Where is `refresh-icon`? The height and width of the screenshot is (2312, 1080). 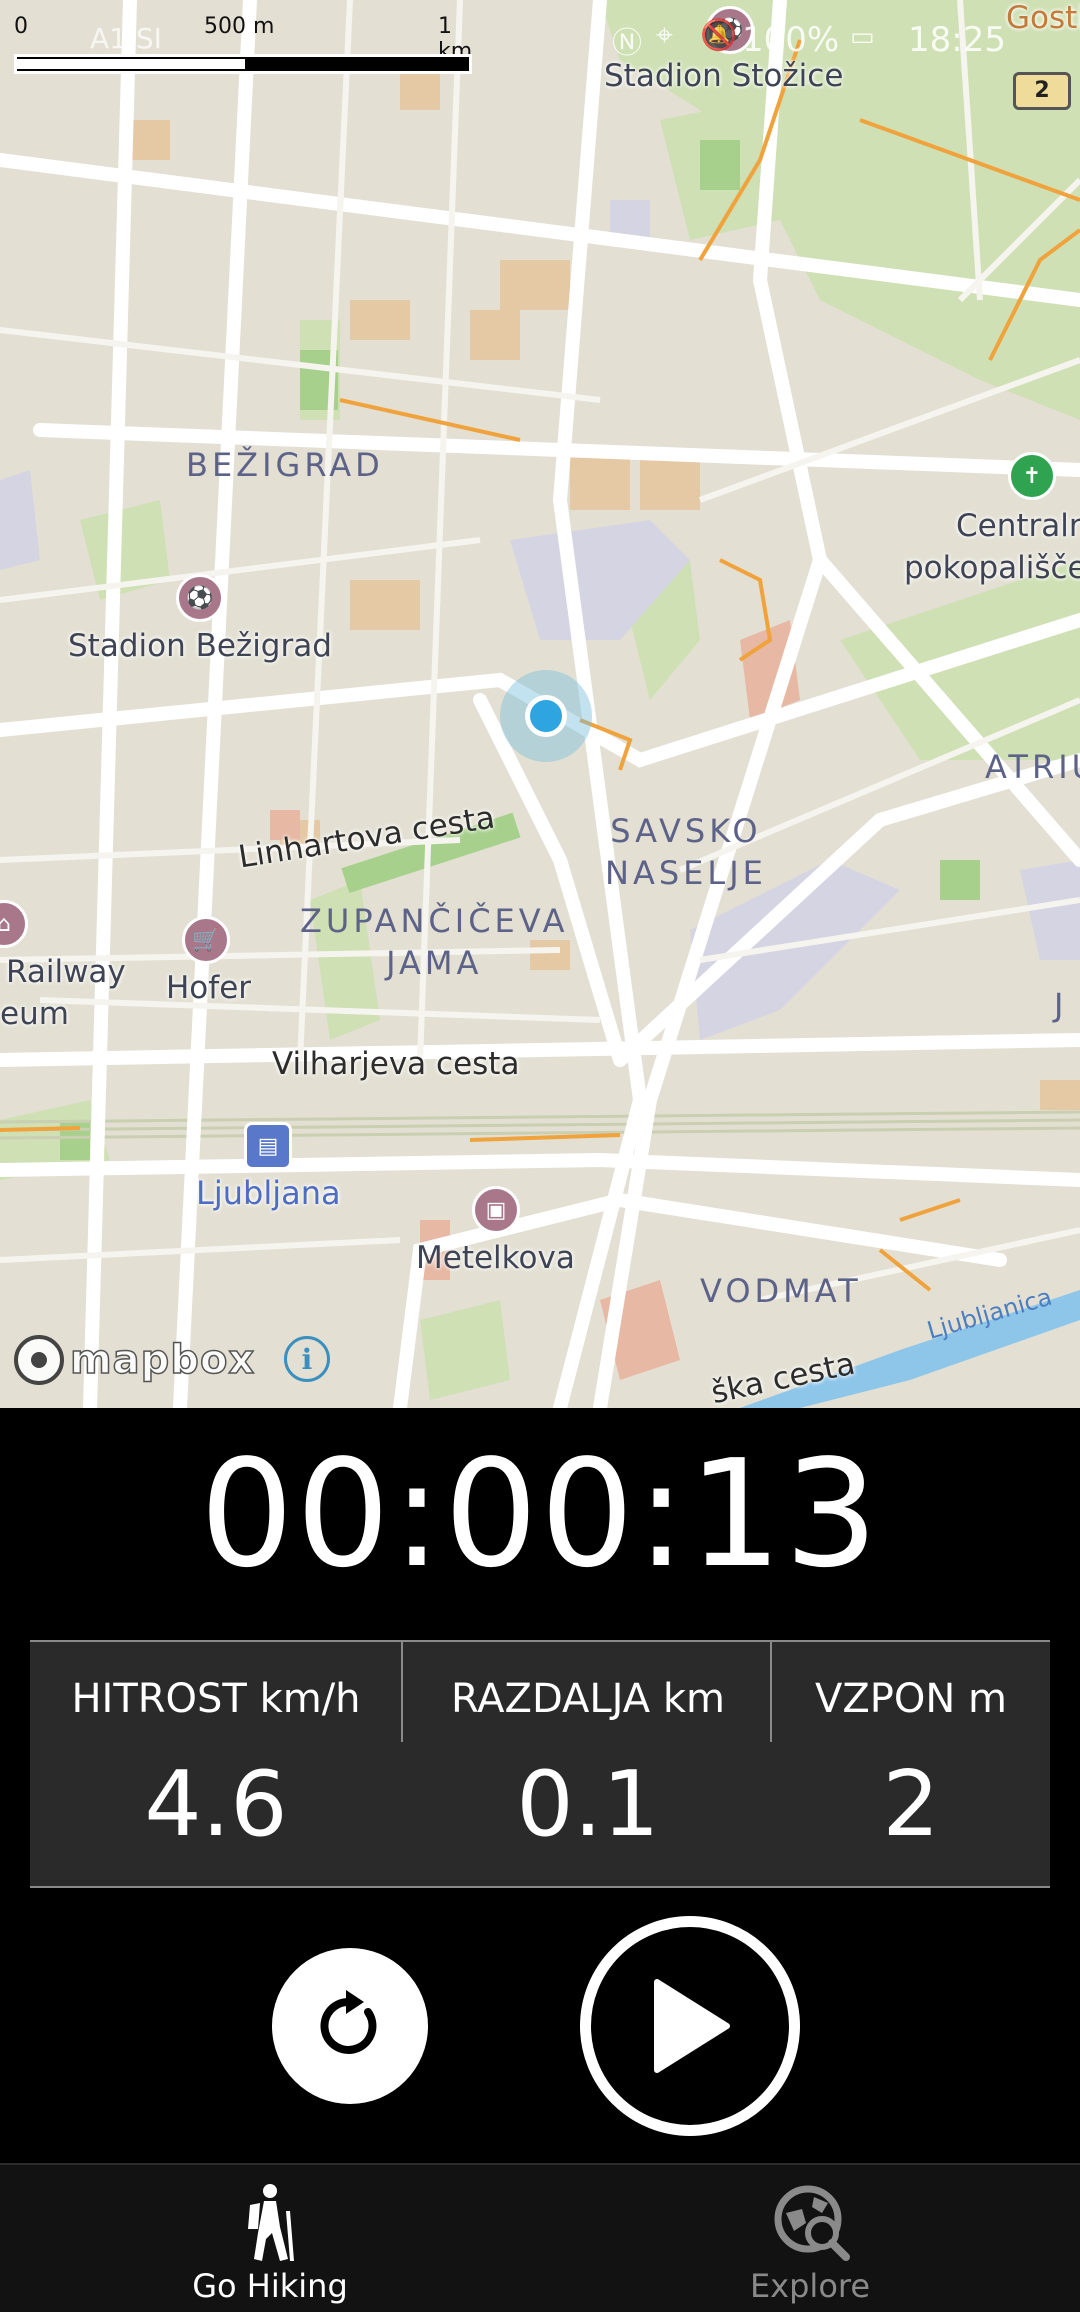
refresh-icon is located at coordinates (348, 2022).